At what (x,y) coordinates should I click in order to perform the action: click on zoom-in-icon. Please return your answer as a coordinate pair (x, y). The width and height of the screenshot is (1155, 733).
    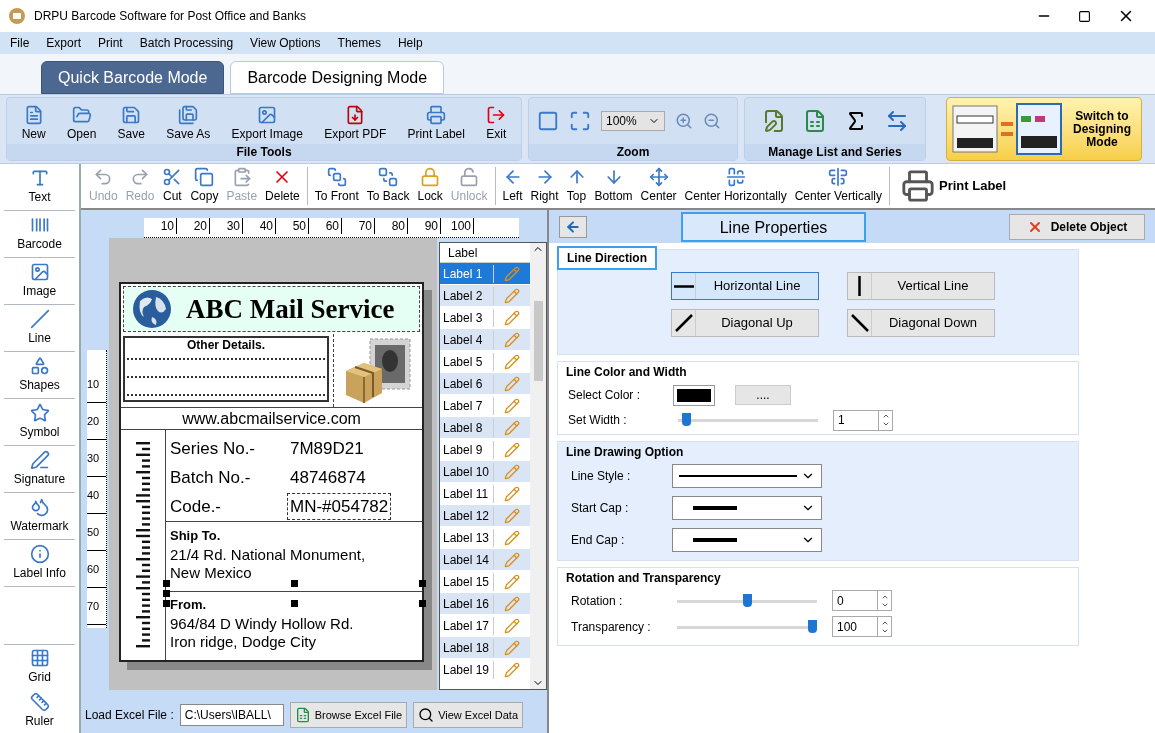
    Looking at the image, I should click on (684, 121).